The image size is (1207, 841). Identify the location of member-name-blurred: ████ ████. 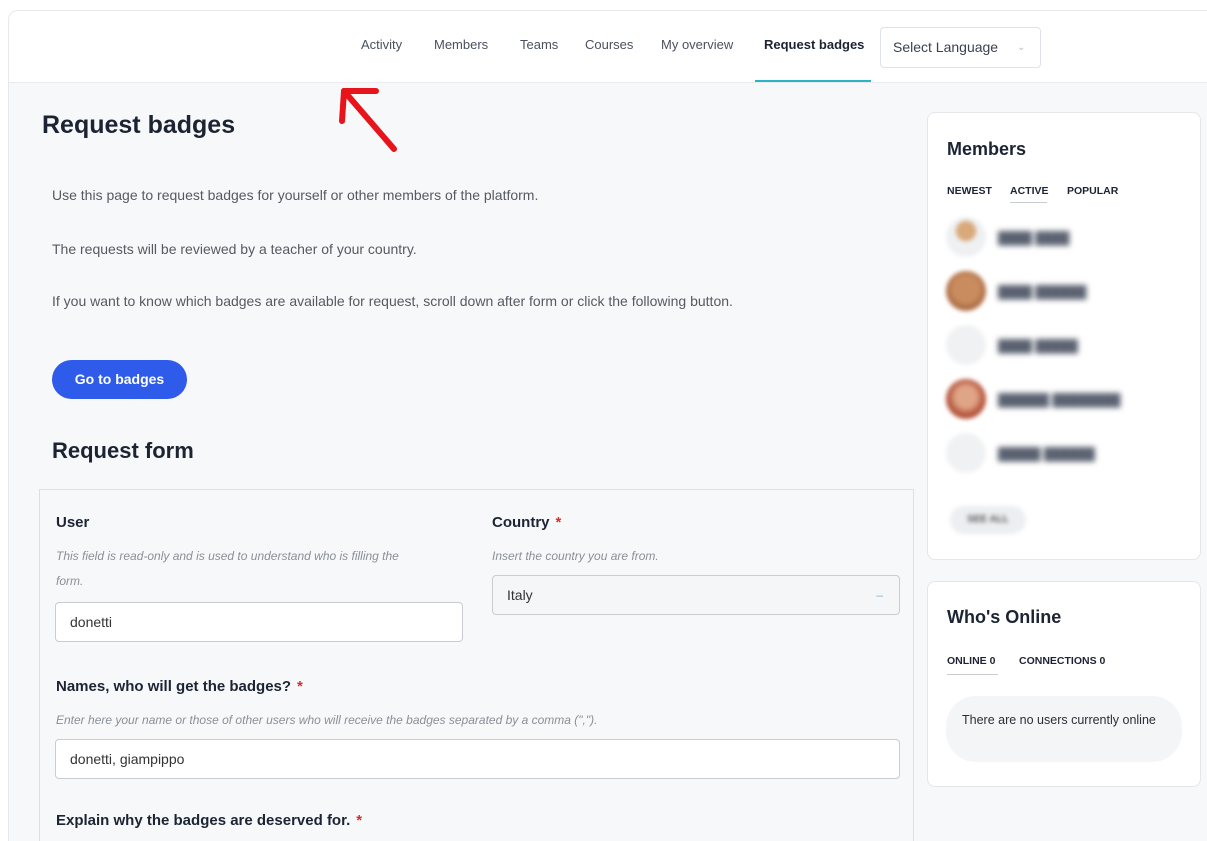
(1034, 238).